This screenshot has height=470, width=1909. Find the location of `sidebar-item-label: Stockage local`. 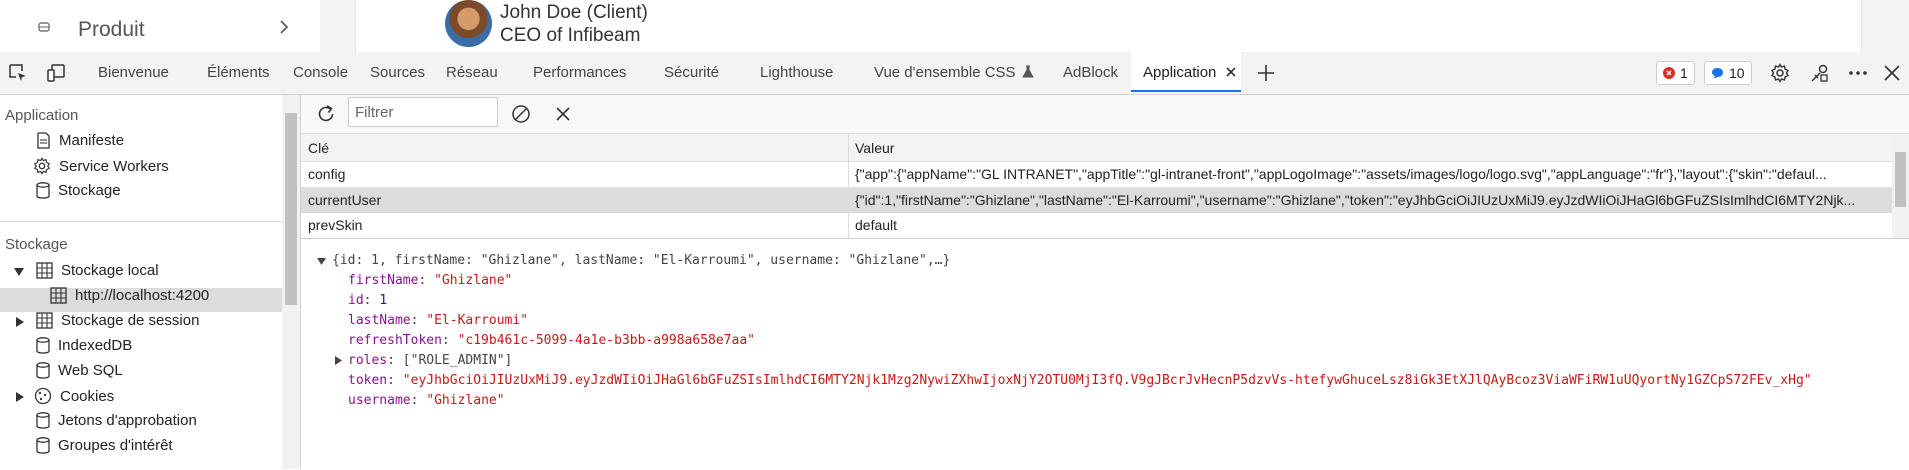

sidebar-item-label: Stockage local is located at coordinates (110, 270).